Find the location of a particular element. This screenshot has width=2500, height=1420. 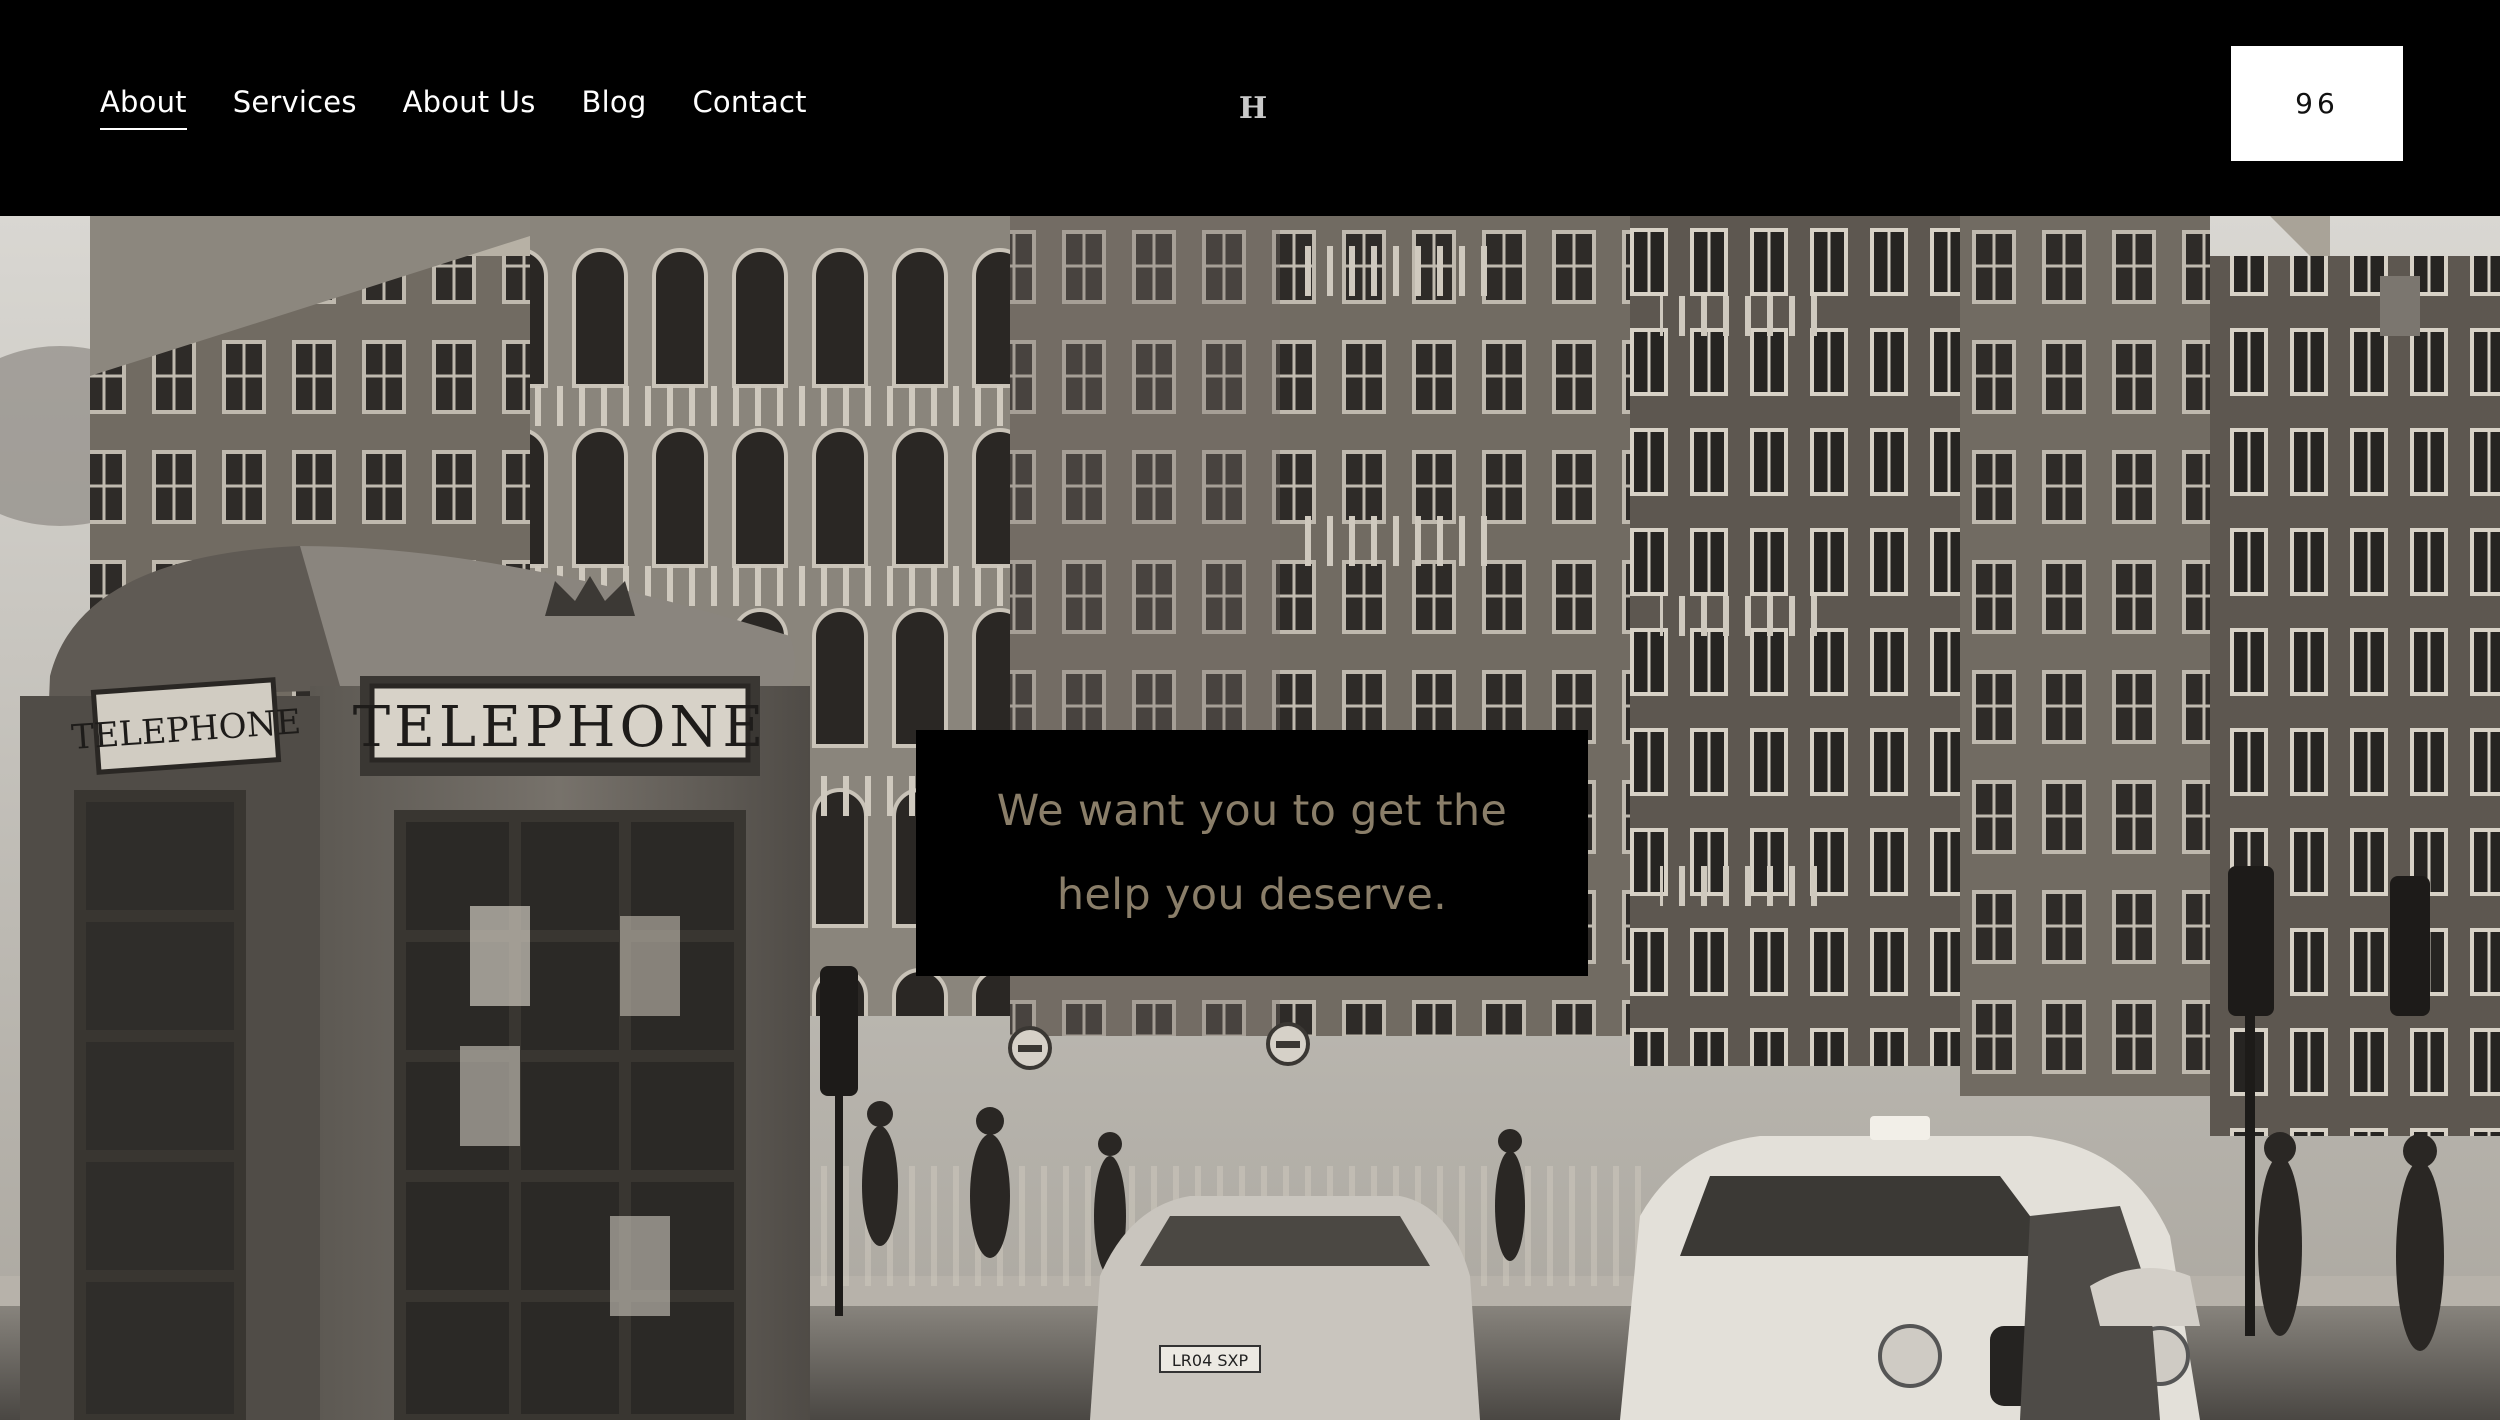

site-logo: H is located at coordinates (1253, 108).